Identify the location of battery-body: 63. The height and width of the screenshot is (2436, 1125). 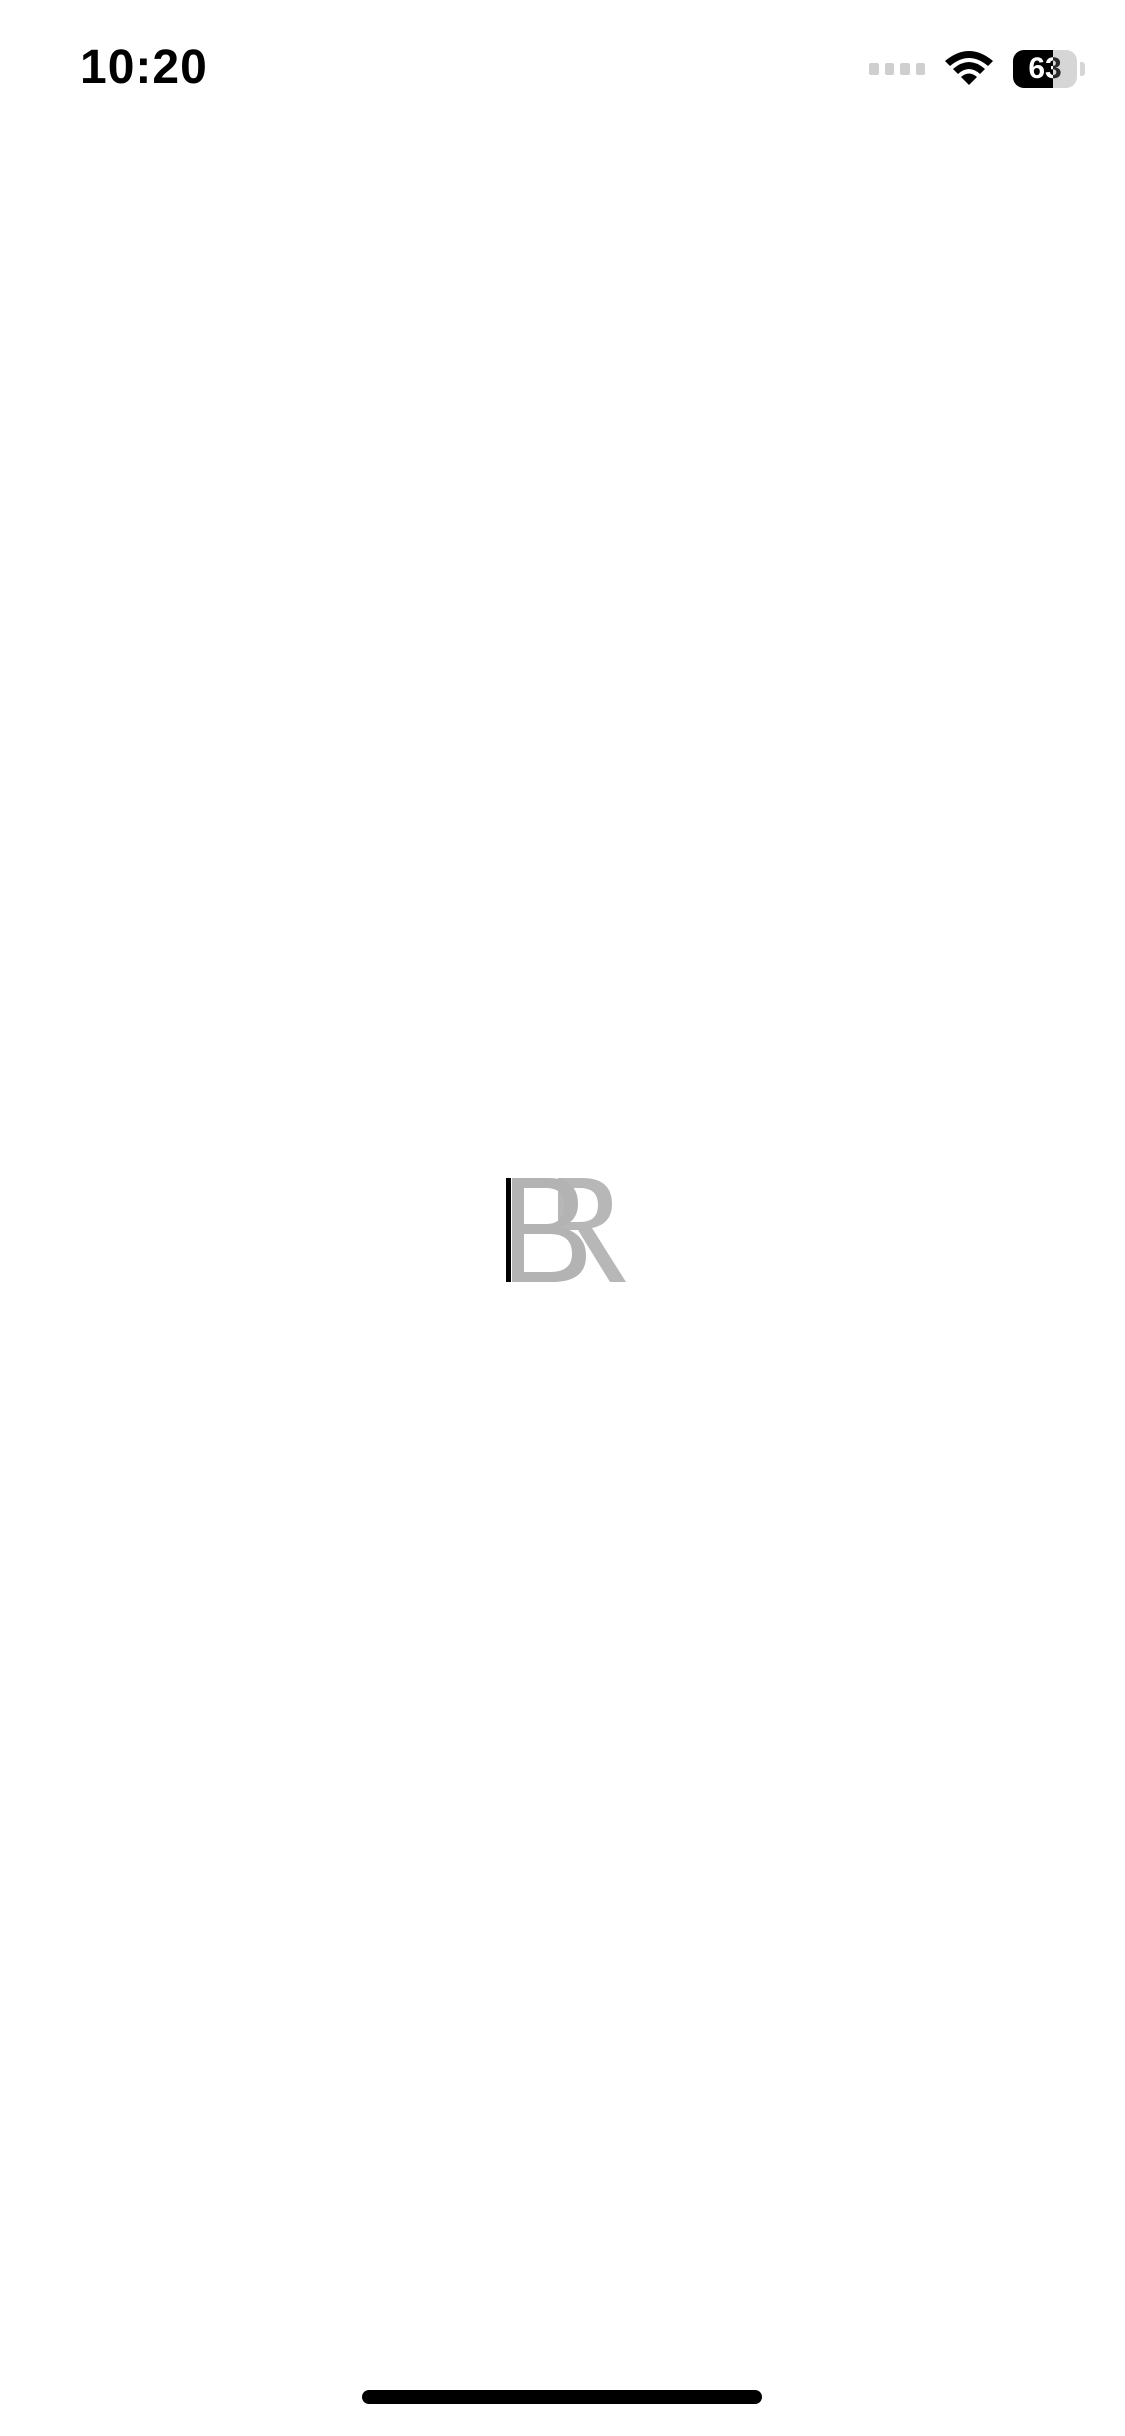
(1045, 69).